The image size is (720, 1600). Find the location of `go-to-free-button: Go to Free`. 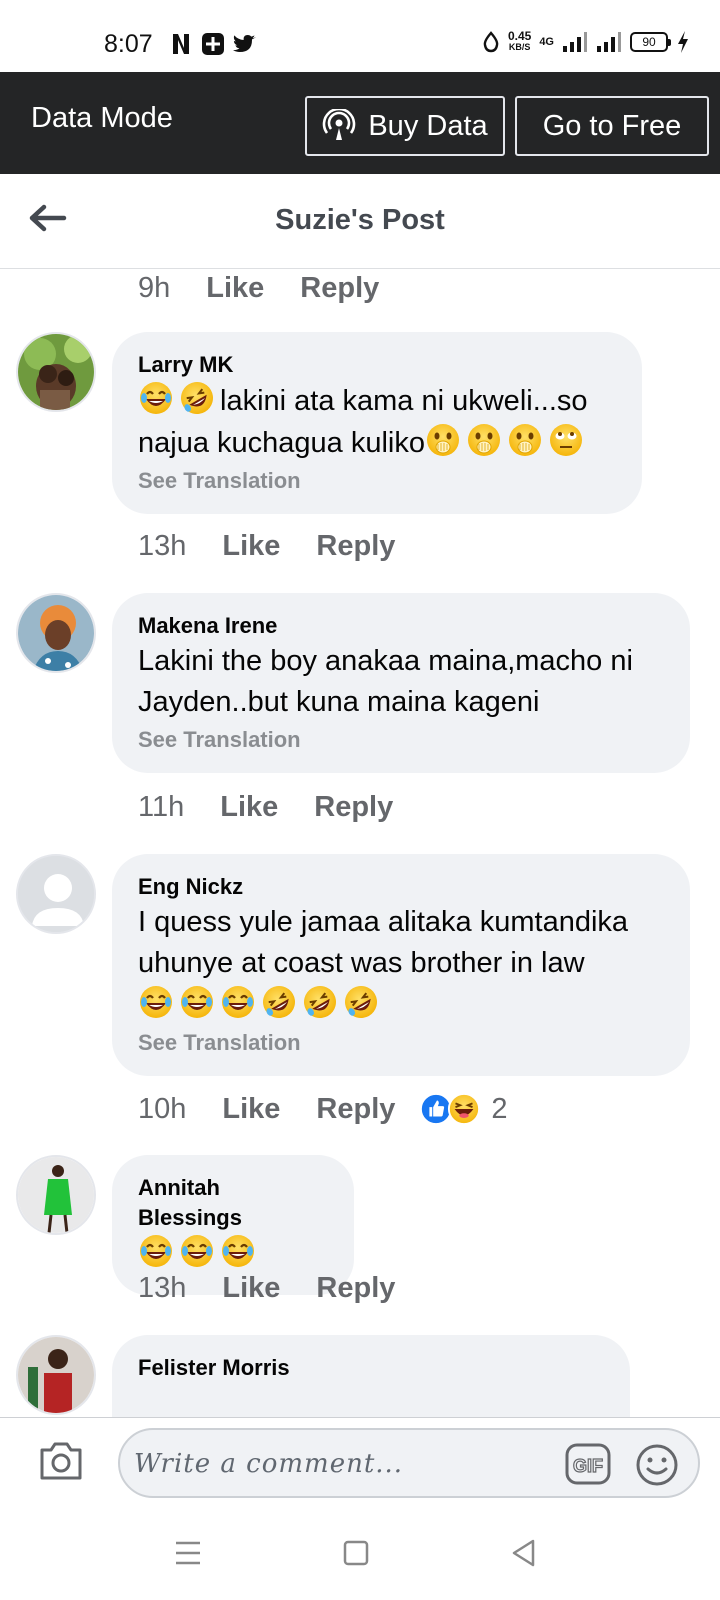

go-to-free-button: Go to Free is located at coordinates (612, 126).